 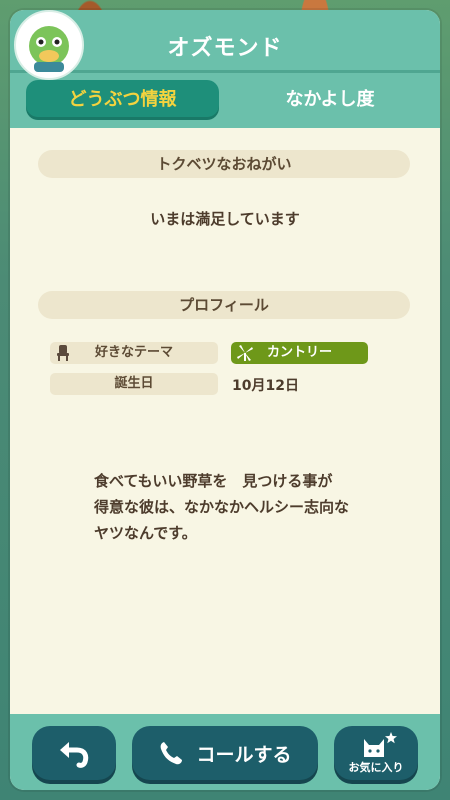 I want to click on chair-icon, so click(x=63, y=357).